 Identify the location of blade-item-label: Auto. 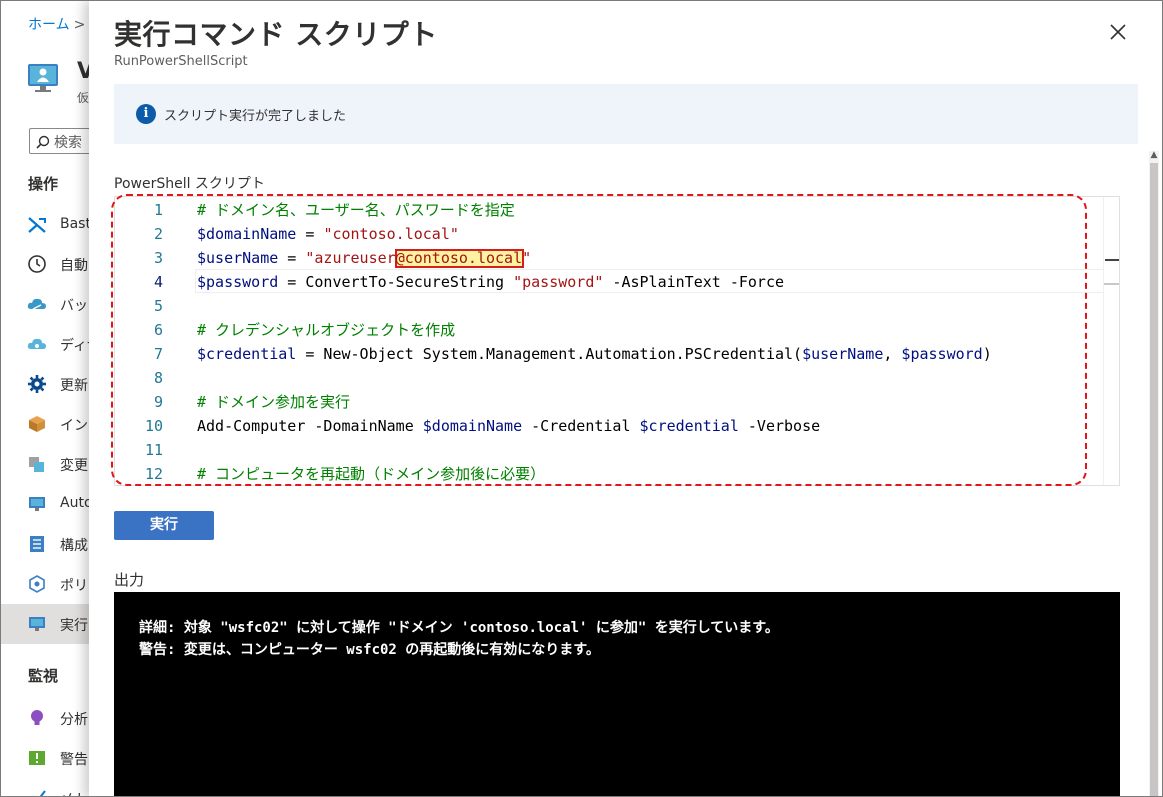
(76, 503).